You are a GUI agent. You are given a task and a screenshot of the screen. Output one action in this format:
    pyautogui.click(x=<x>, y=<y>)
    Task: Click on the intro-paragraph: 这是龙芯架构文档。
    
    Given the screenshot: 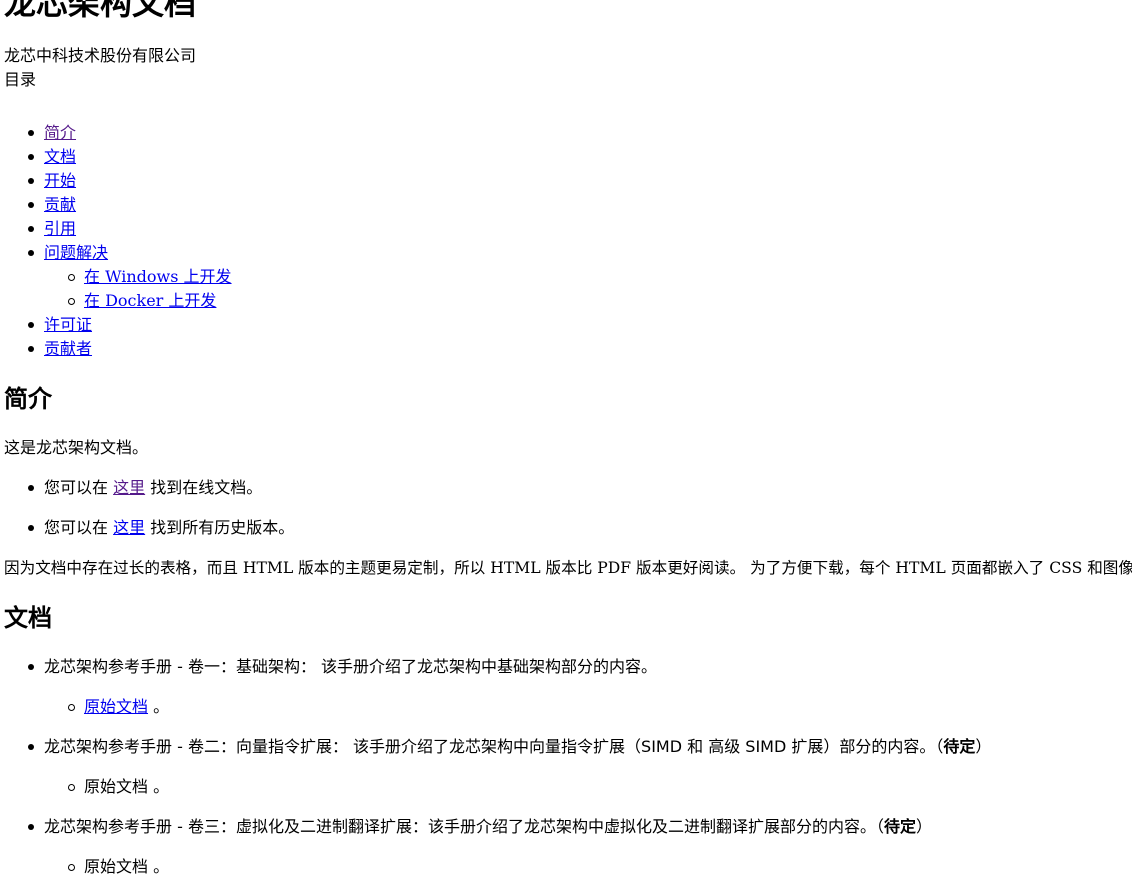 What is the action you would take?
    pyautogui.click(x=76, y=447)
    